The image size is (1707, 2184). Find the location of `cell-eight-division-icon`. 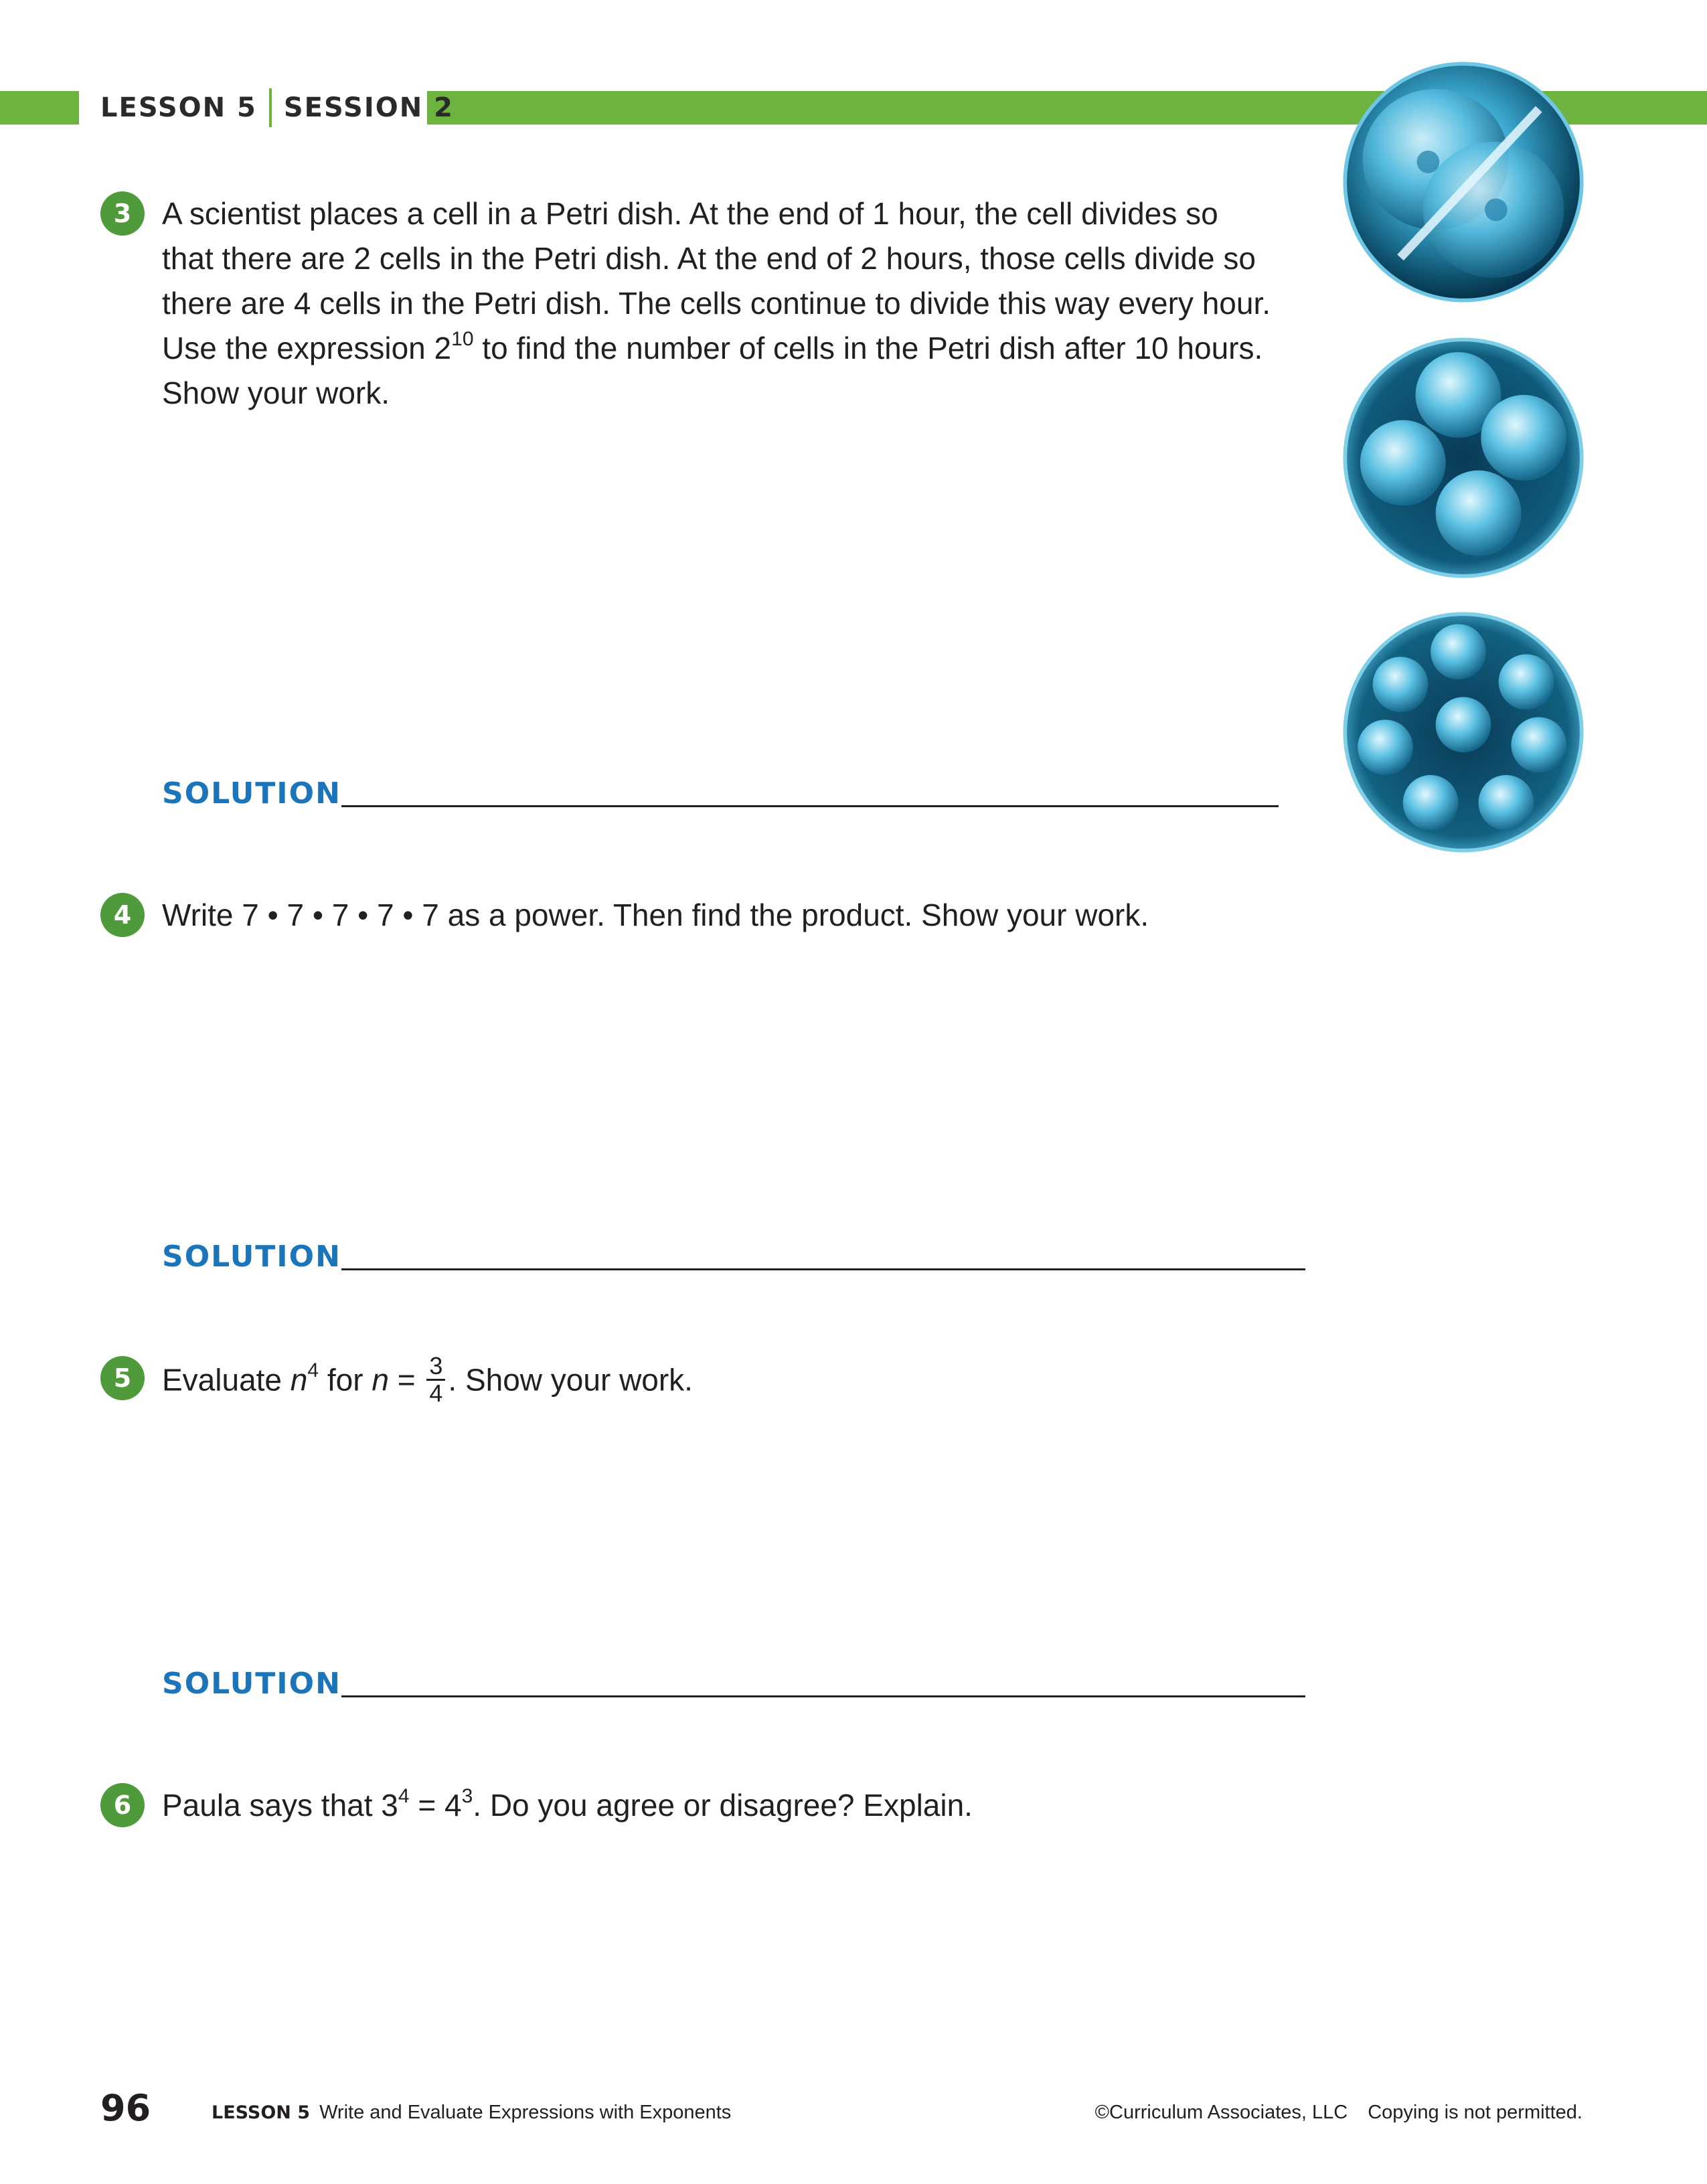

cell-eight-division-icon is located at coordinates (1463, 732).